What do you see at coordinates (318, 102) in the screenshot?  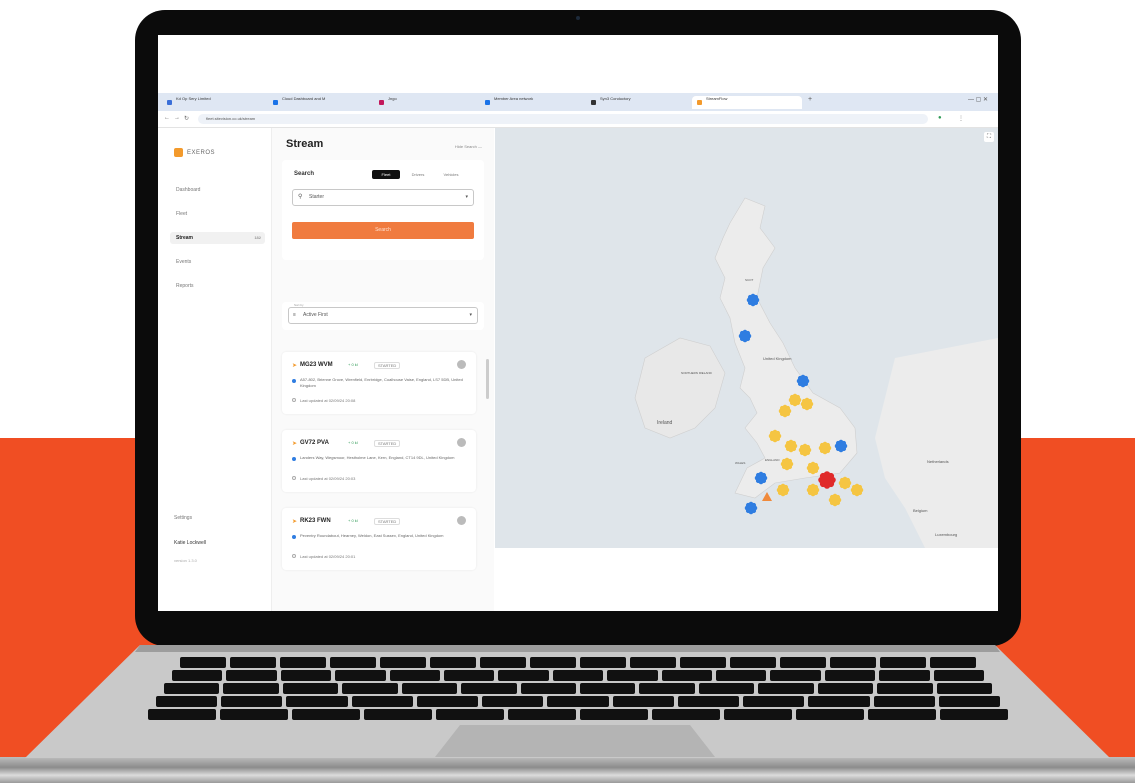 I see `browser-tab-2: Cloud Dashboard and M` at bounding box center [318, 102].